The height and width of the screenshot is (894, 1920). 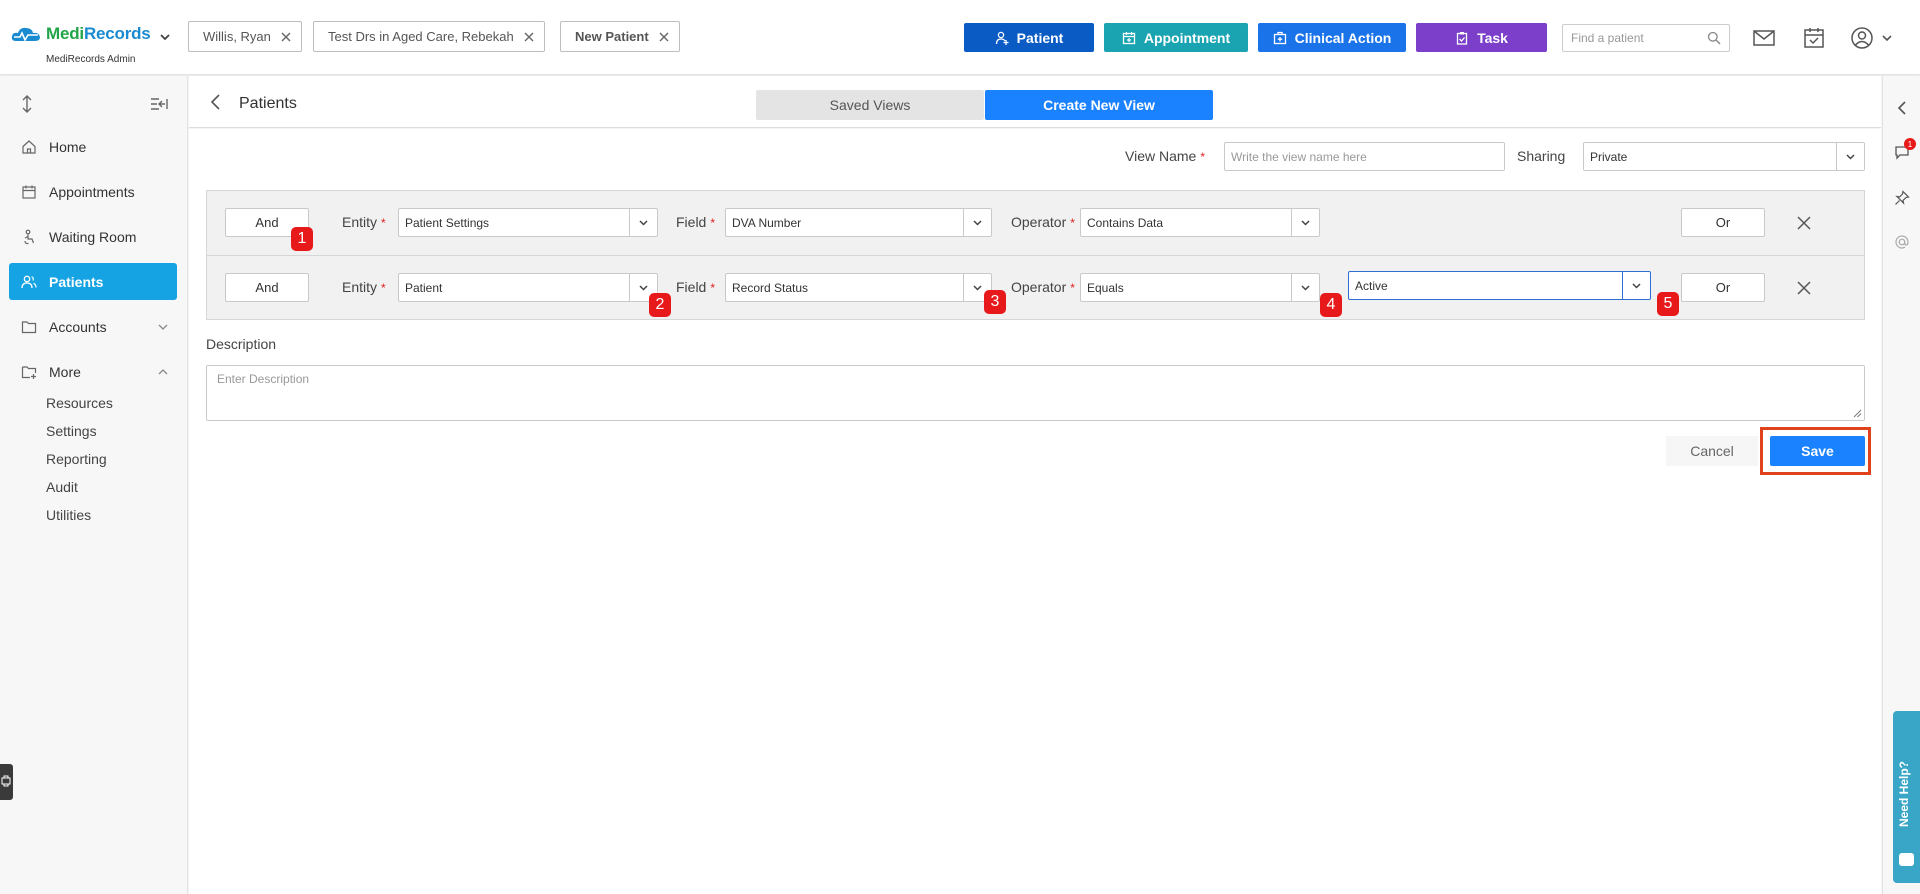 What do you see at coordinates (1099, 105) in the screenshot?
I see `tab-create-new-view: Create New View` at bounding box center [1099, 105].